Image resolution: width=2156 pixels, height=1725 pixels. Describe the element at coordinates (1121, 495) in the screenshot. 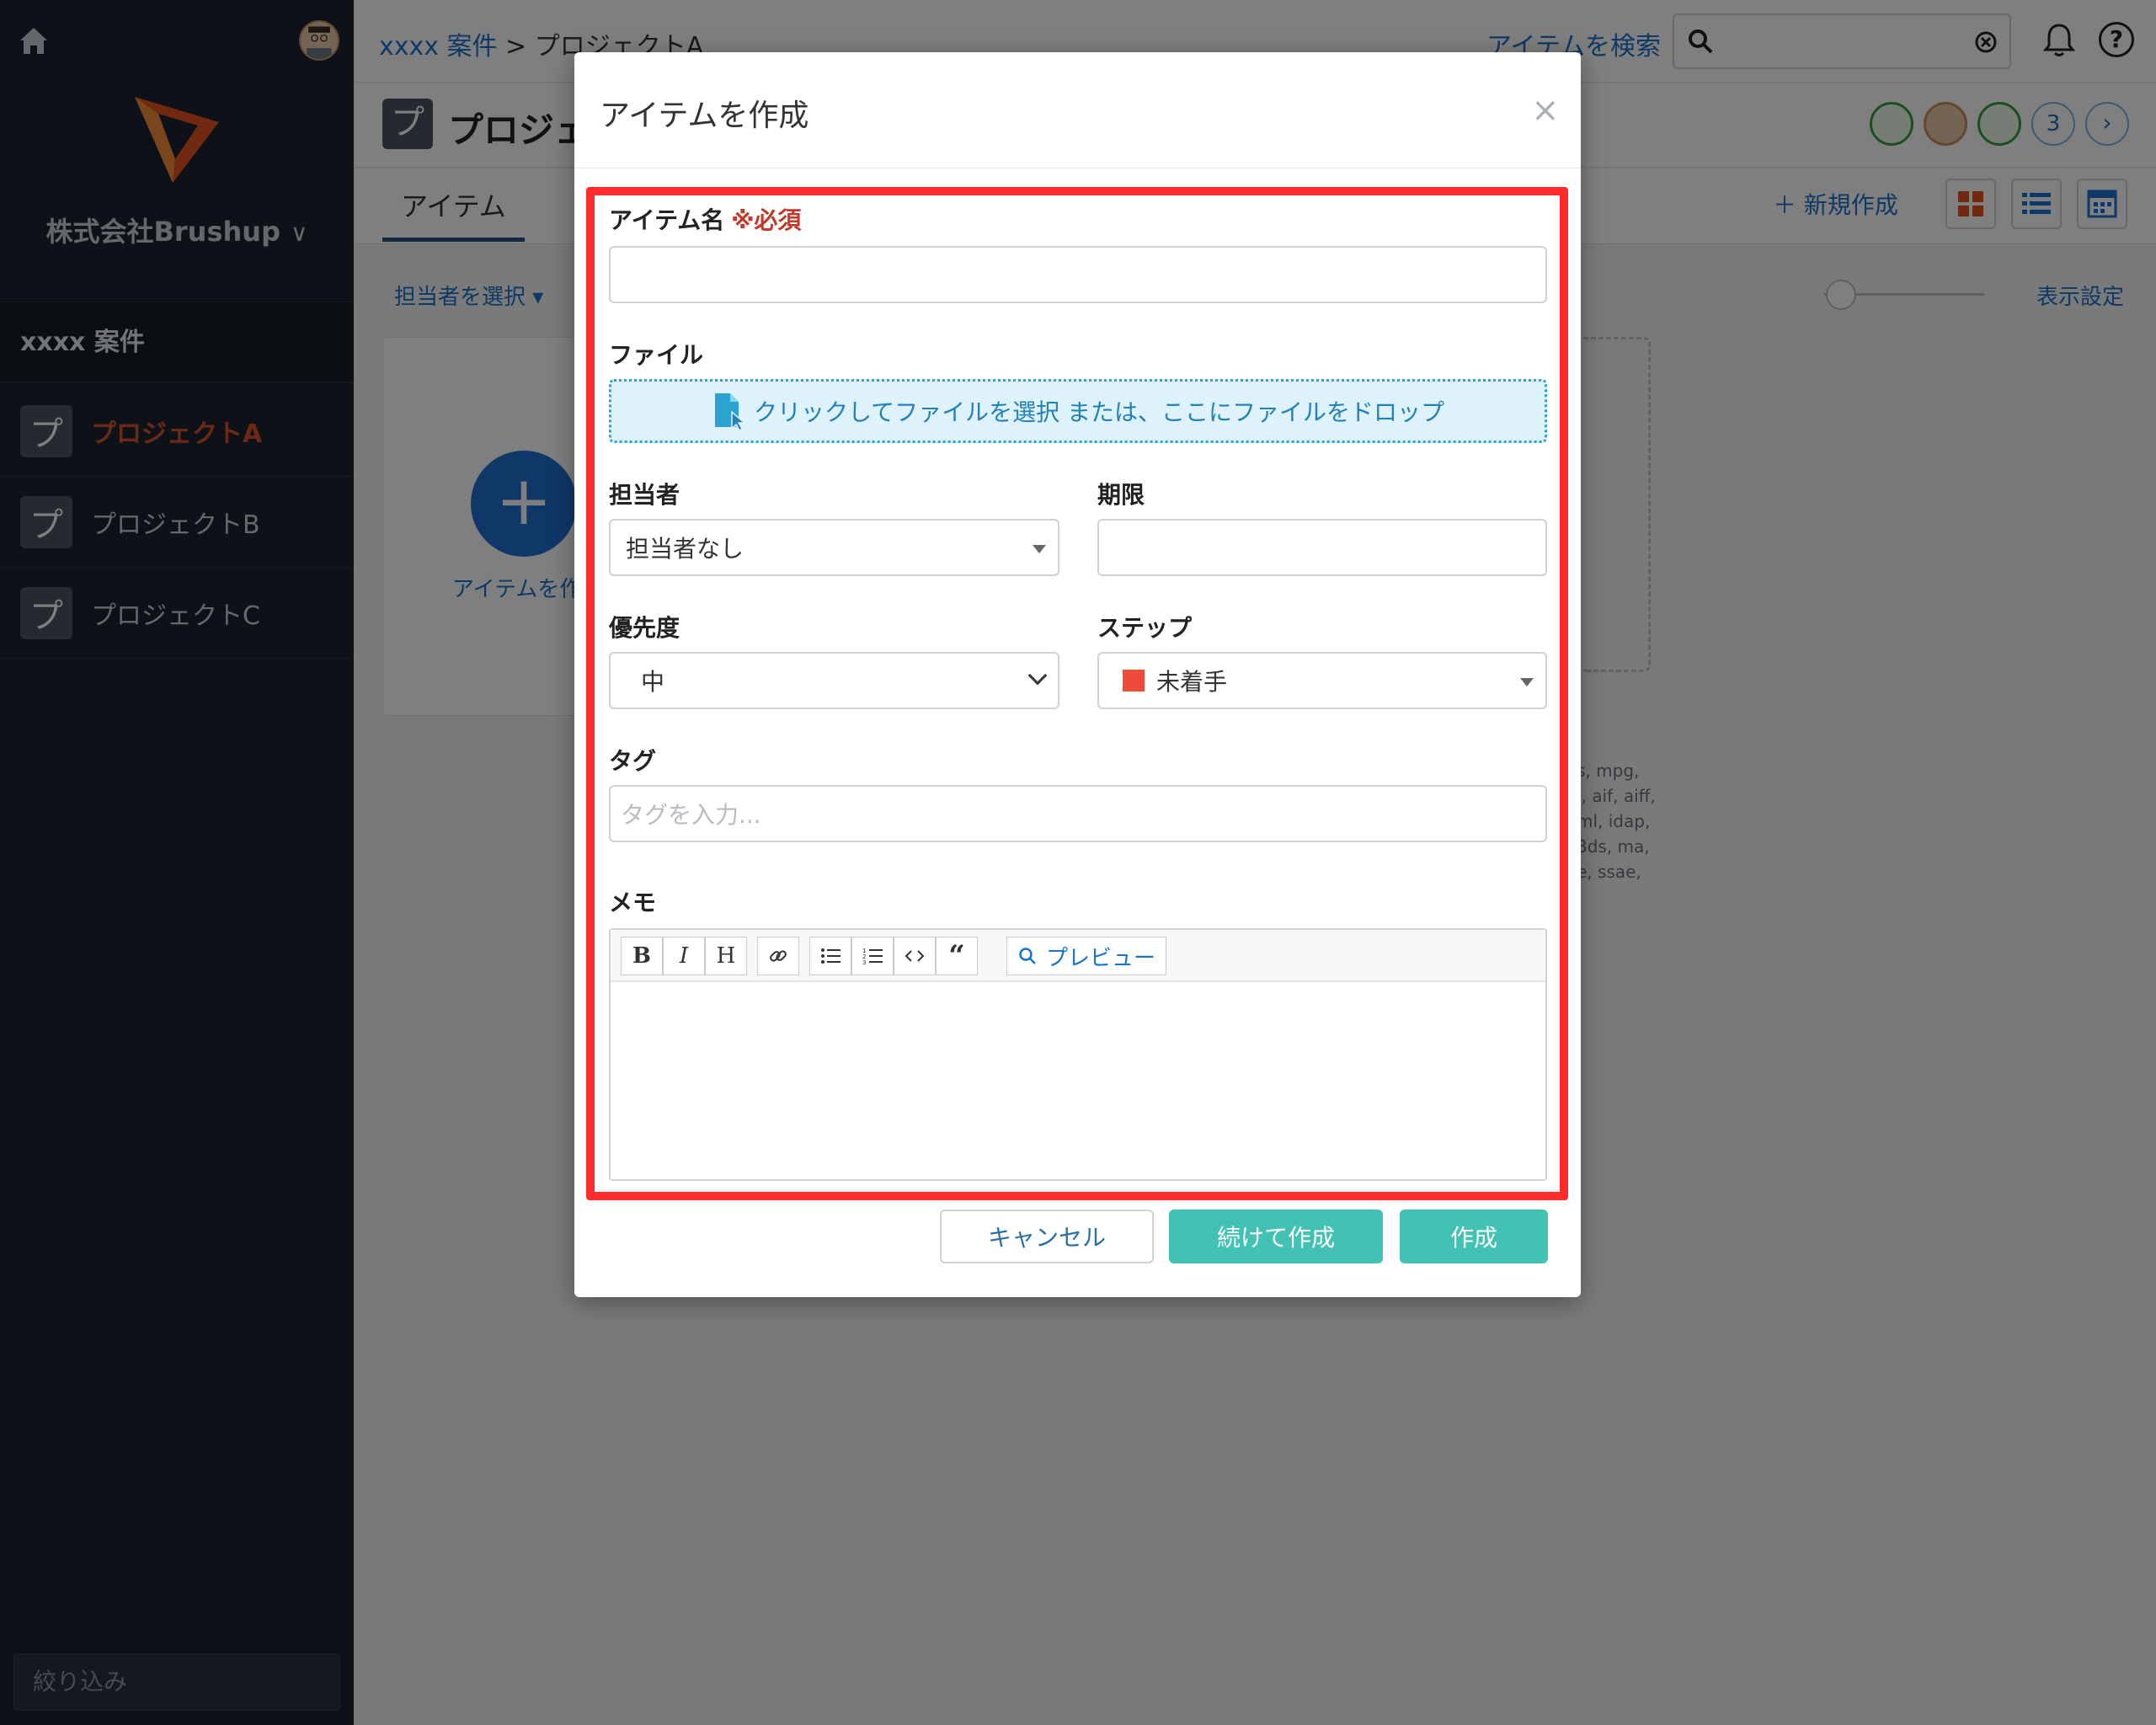

I see `deadline-label: 期限` at that location.